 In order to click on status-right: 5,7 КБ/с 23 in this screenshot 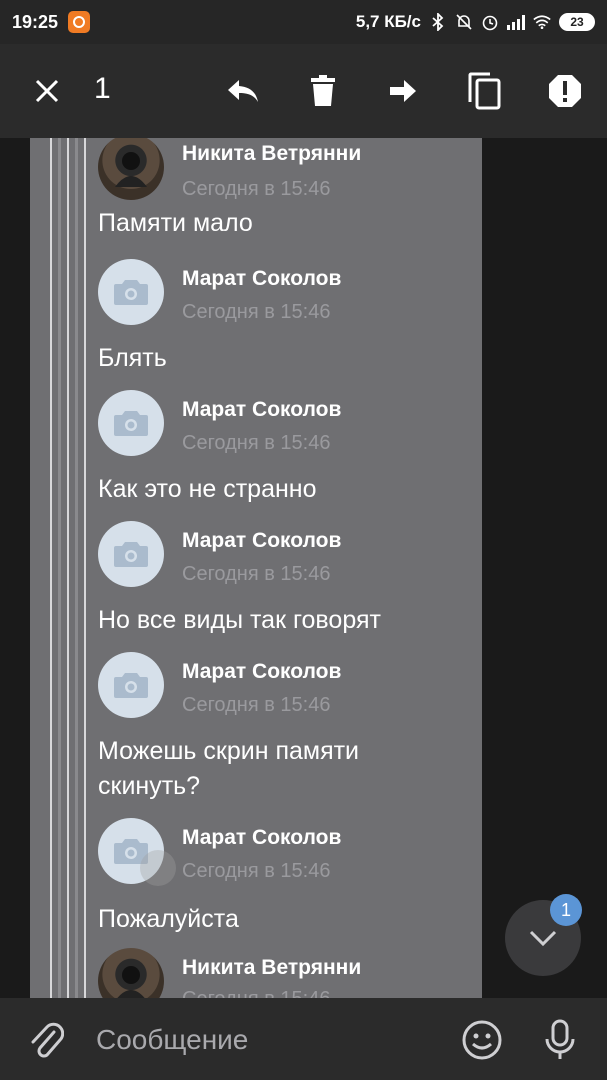, I will do `click(475, 22)`.